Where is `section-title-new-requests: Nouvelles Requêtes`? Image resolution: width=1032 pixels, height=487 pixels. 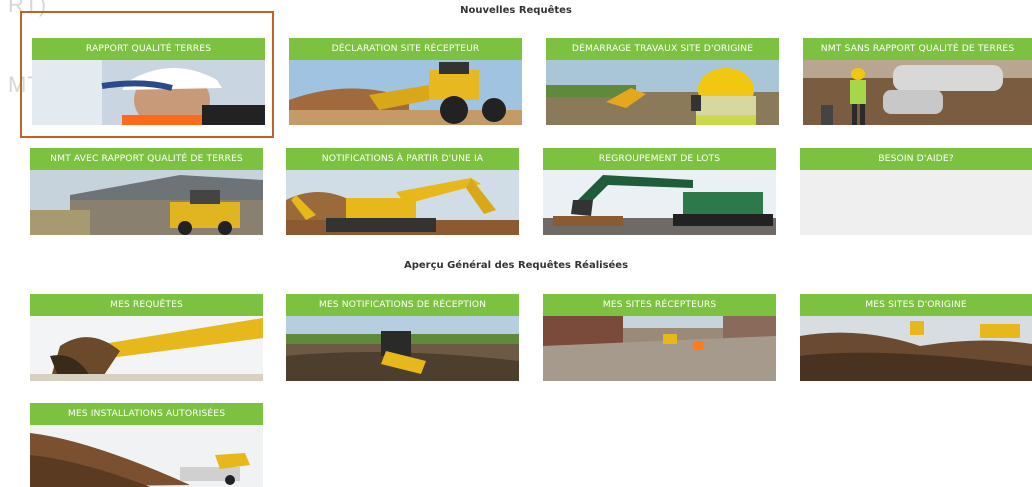
section-title-new-requests: Nouvelles Requêtes is located at coordinates (516, 10).